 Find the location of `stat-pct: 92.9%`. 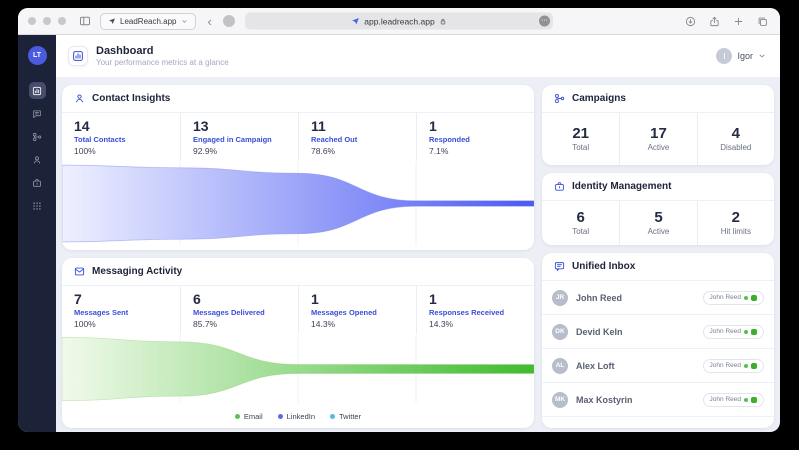

stat-pct: 92.9% is located at coordinates (205, 150).